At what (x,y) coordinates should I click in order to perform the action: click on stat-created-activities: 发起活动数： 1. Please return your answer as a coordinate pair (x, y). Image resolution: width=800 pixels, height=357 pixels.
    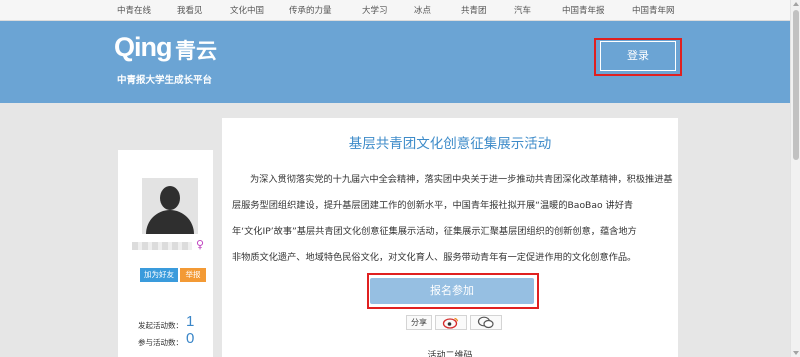
    Looking at the image, I should click on (166, 322).